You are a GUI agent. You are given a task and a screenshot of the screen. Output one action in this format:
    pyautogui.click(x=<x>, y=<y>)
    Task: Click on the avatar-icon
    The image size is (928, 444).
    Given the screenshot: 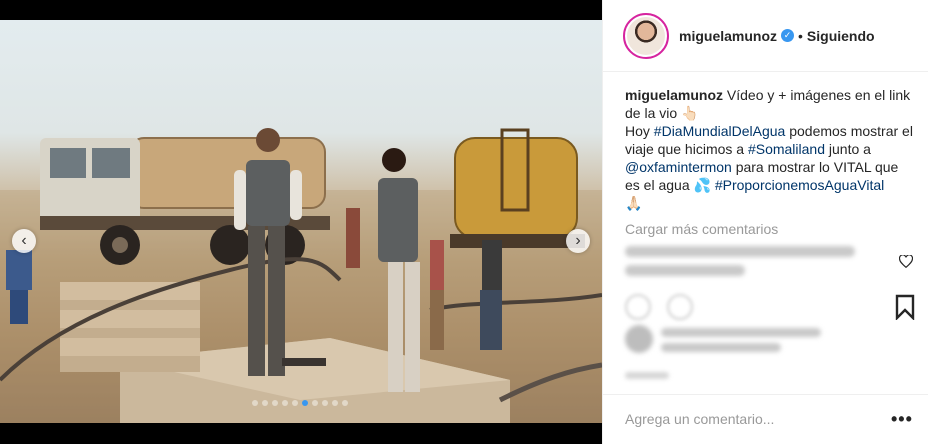 What is the action you would take?
    pyautogui.click(x=646, y=35)
    